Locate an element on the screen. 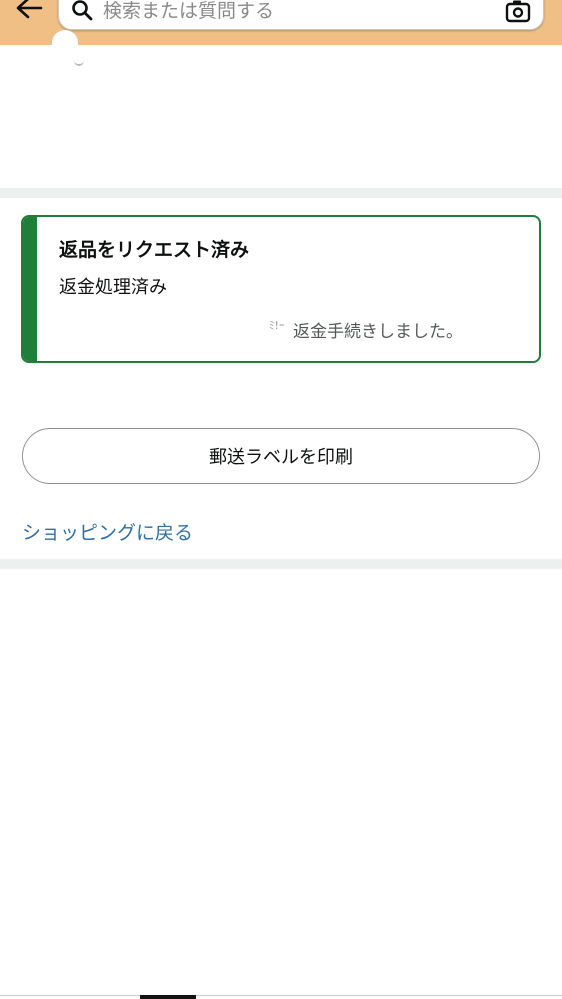 This screenshot has height=999, width=562. top-header is located at coordinates (281, 28).